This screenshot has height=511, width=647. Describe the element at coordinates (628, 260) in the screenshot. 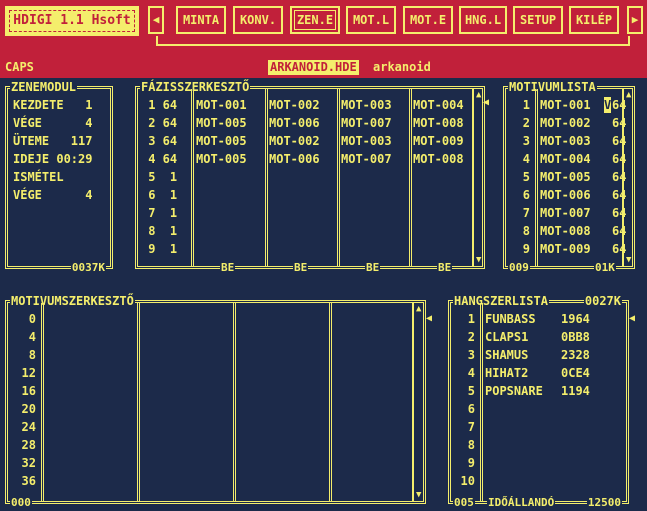

I see `motivumlista-scroll-down-icon: ▼` at that location.